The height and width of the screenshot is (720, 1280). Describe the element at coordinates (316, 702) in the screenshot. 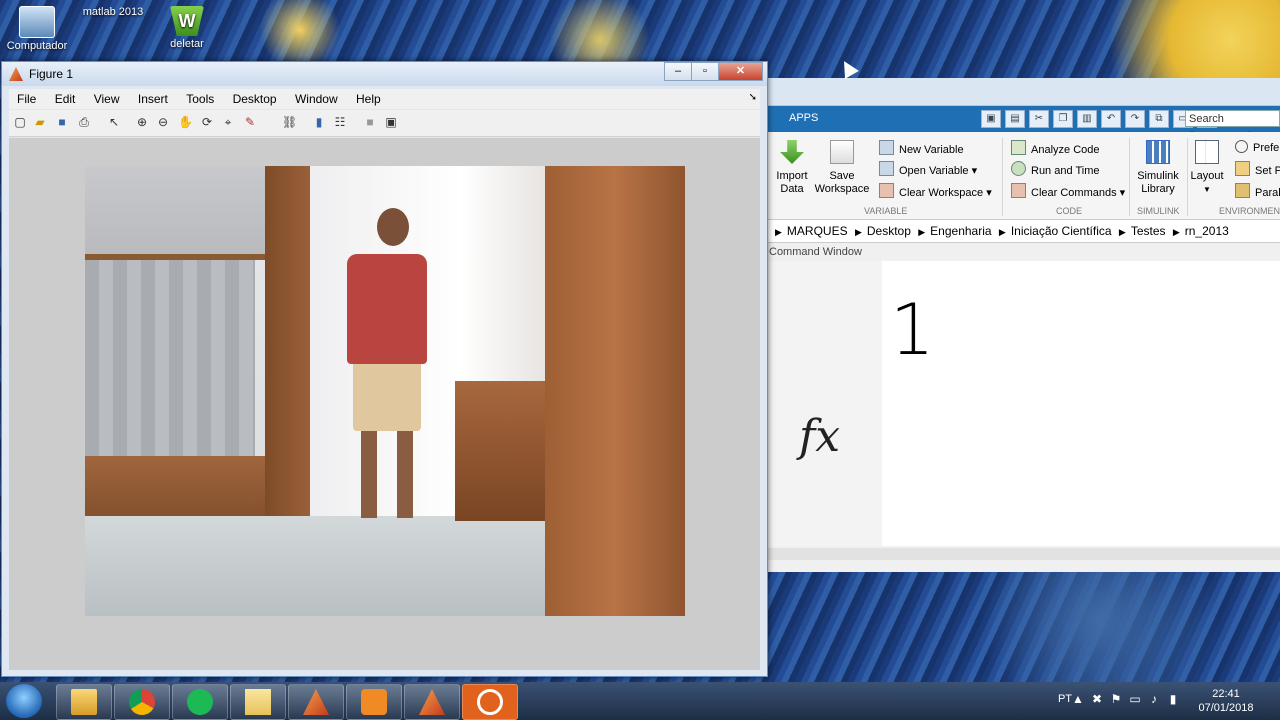

I see `taskbar-matlab` at that location.